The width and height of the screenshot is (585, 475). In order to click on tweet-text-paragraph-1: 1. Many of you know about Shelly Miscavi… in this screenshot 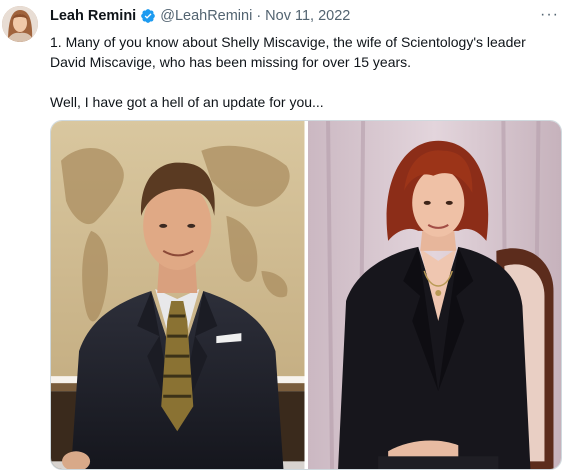, I will do `click(288, 52)`.